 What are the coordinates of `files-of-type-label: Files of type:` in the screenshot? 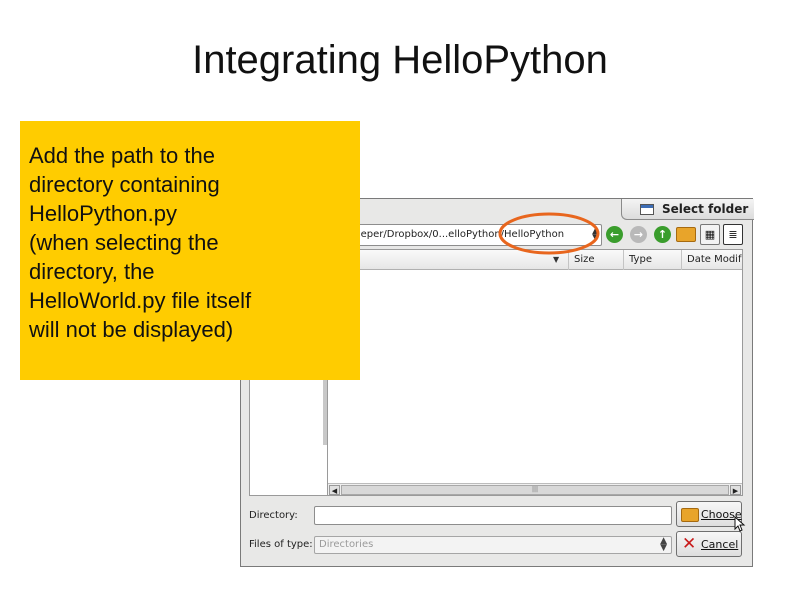 It's located at (281, 544).